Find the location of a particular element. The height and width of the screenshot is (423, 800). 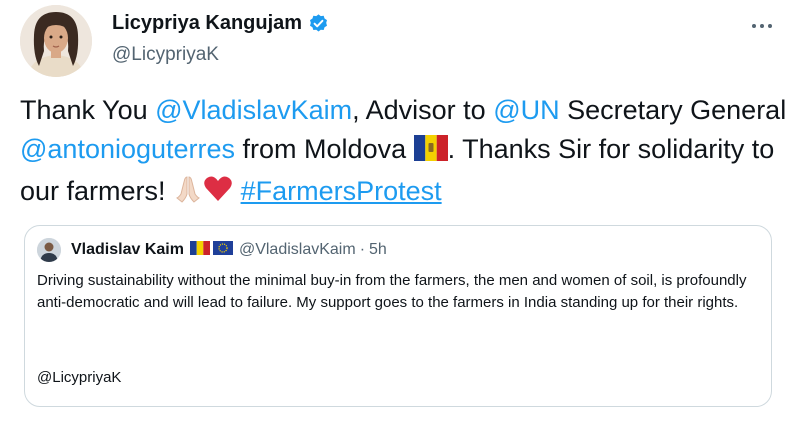

author-name-row: Licypriya Kangujam is located at coordinates (220, 23).